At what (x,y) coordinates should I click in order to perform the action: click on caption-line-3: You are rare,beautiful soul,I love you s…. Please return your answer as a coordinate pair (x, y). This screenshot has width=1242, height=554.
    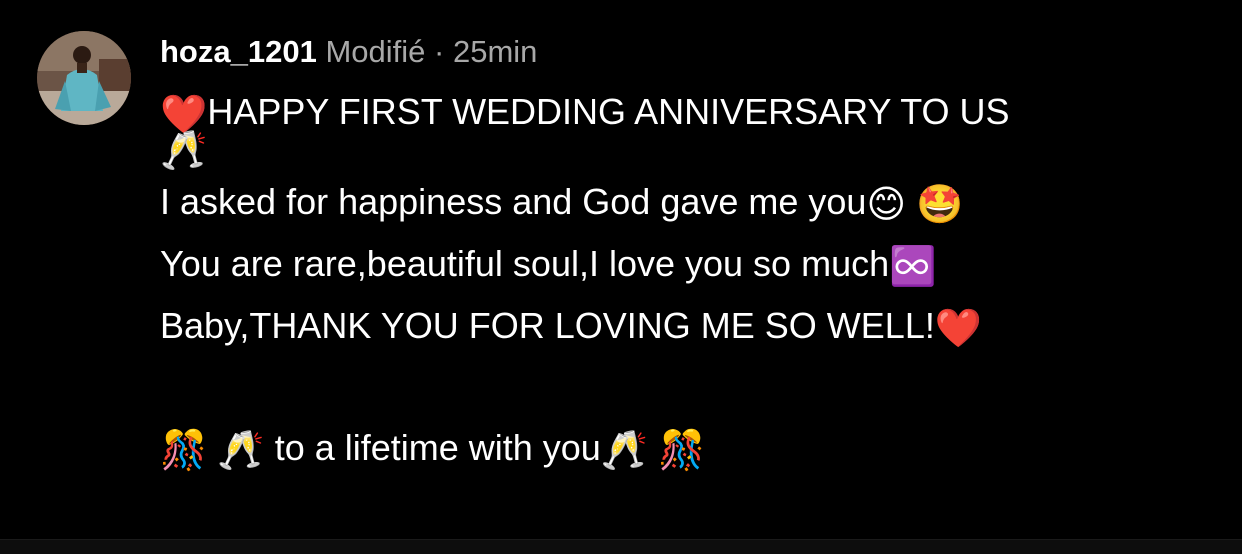
    Looking at the image, I should click on (690, 265).